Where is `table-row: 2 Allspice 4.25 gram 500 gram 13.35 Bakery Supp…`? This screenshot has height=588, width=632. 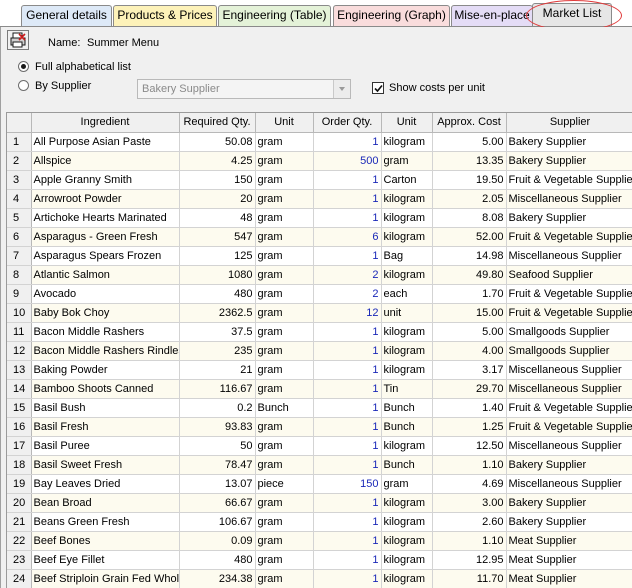 table-row: 2 Allspice 4.25 gram 500 gram 13.35 Bakery Supp… is located at coordinates (319, 161).